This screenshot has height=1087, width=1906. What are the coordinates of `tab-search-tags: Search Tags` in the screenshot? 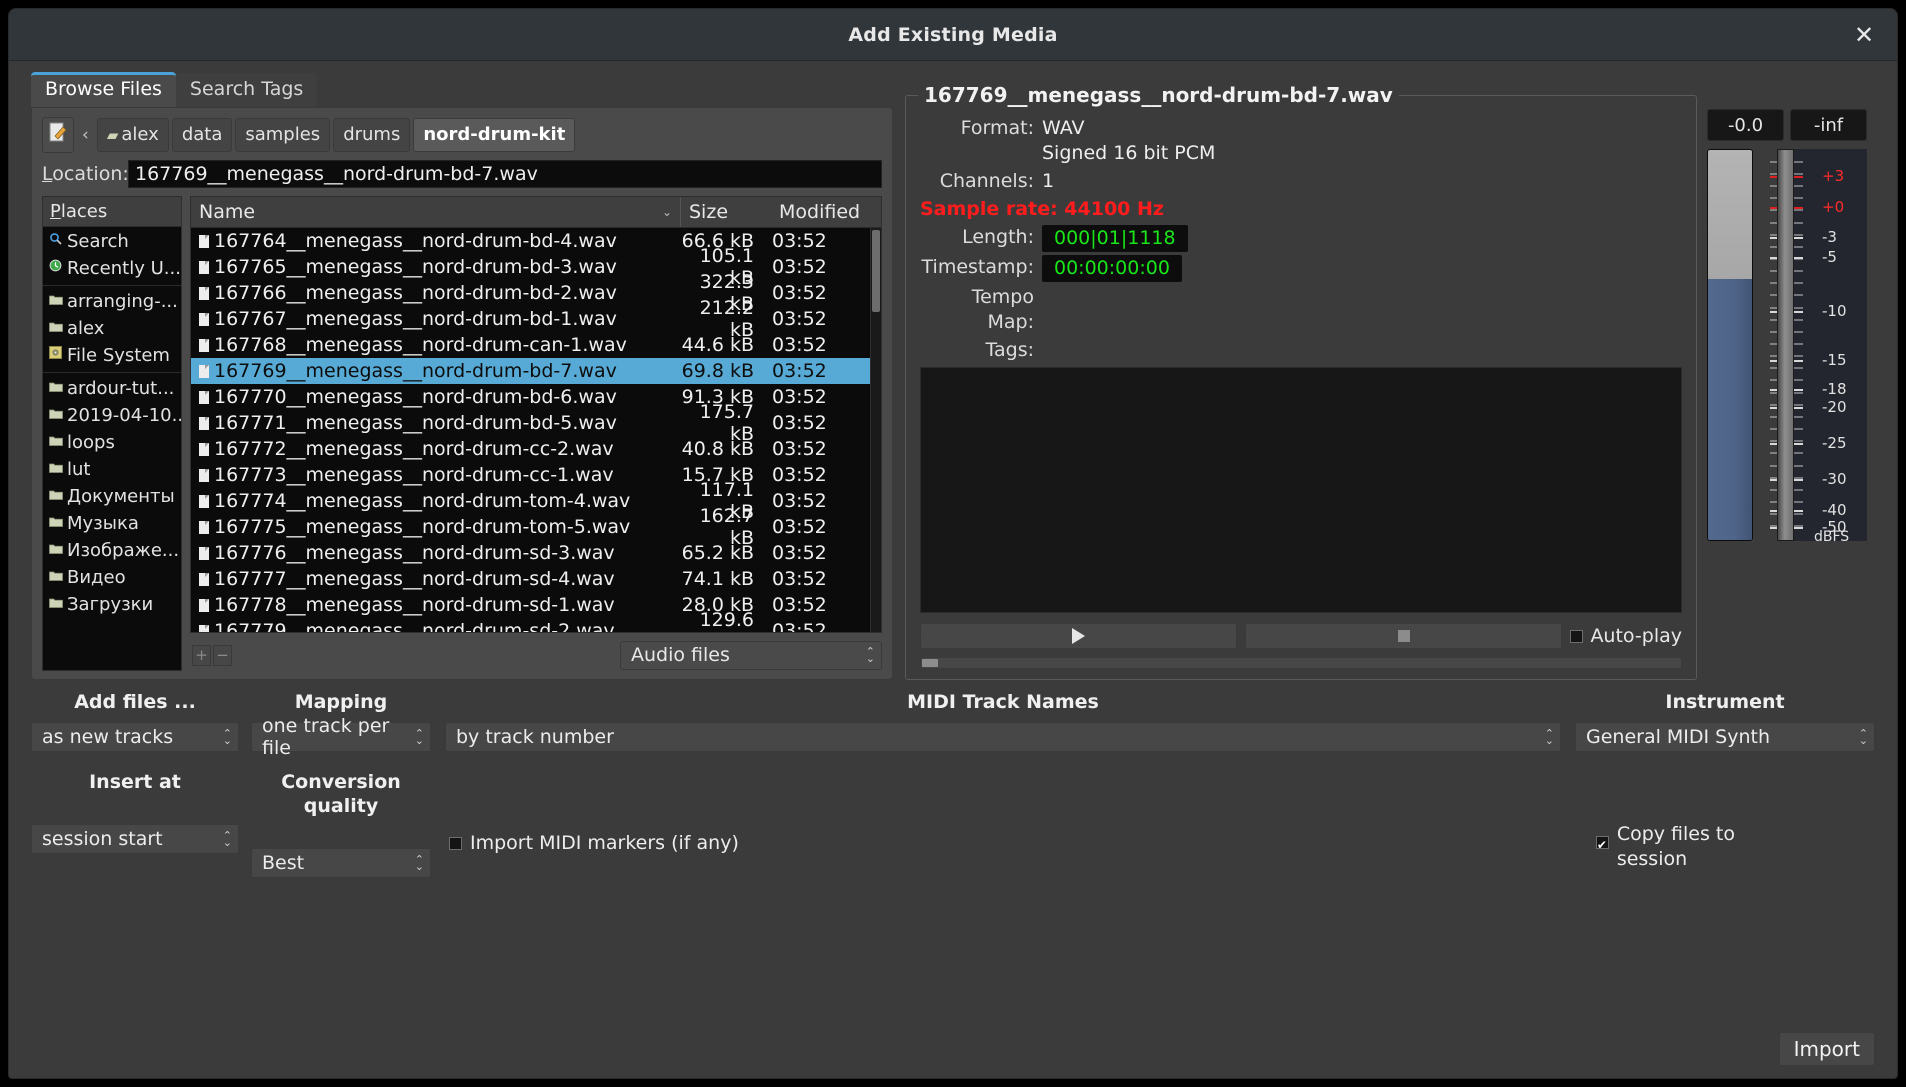 It's located at (246, 90).